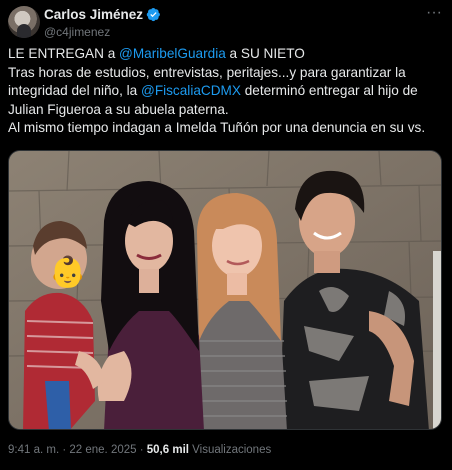  I want to click on text-span: integridad del niño, la, so click(75, 90).